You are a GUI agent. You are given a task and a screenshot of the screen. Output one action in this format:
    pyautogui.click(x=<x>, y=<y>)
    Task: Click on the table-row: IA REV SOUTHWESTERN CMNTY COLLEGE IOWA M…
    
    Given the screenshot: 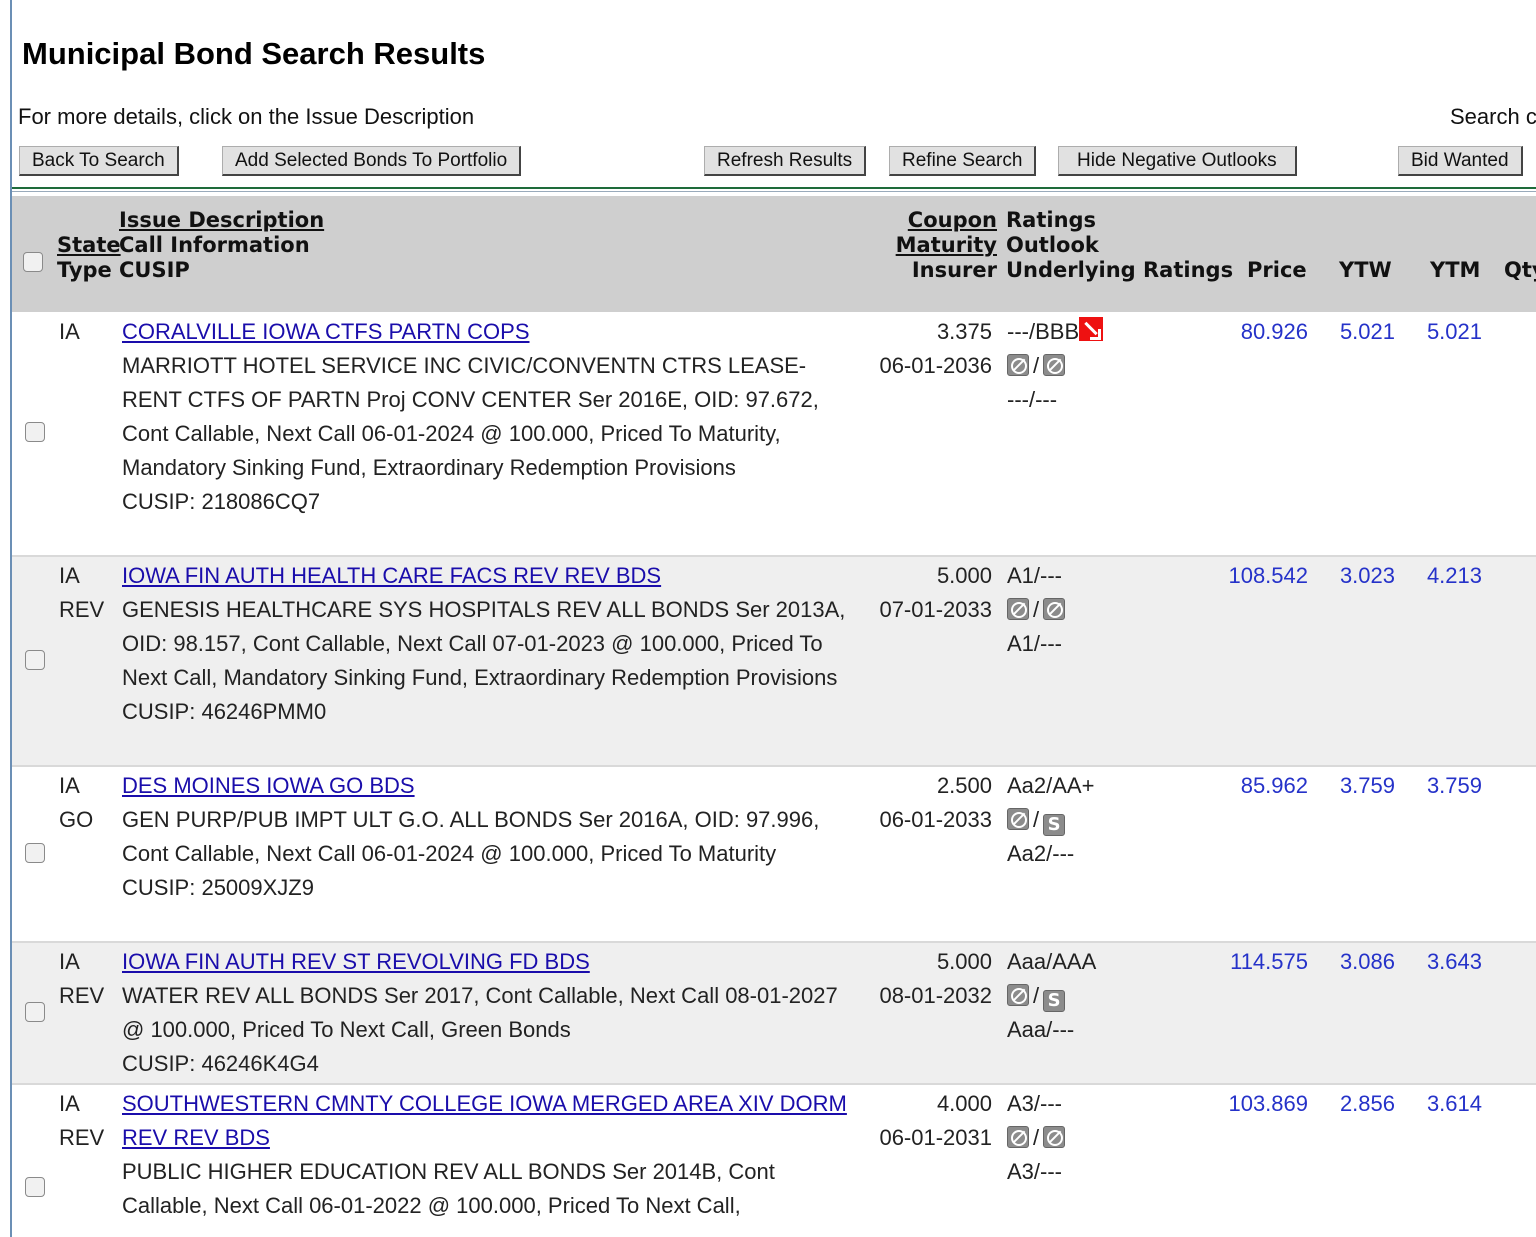 What is the action you would take?
    pyautogui.click(x=774, y=1161)
    